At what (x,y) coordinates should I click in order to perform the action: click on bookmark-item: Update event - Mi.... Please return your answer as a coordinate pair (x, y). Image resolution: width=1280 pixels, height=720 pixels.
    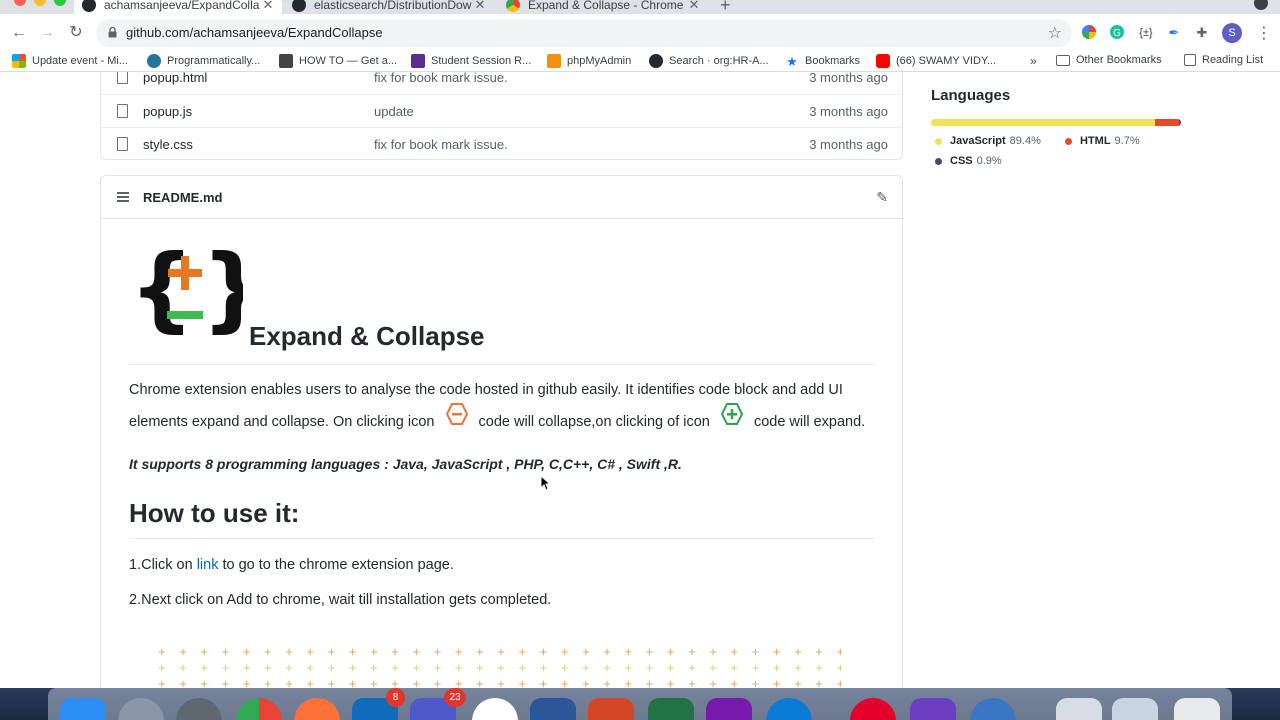
    Looking at the image, I should click on (70, 61).